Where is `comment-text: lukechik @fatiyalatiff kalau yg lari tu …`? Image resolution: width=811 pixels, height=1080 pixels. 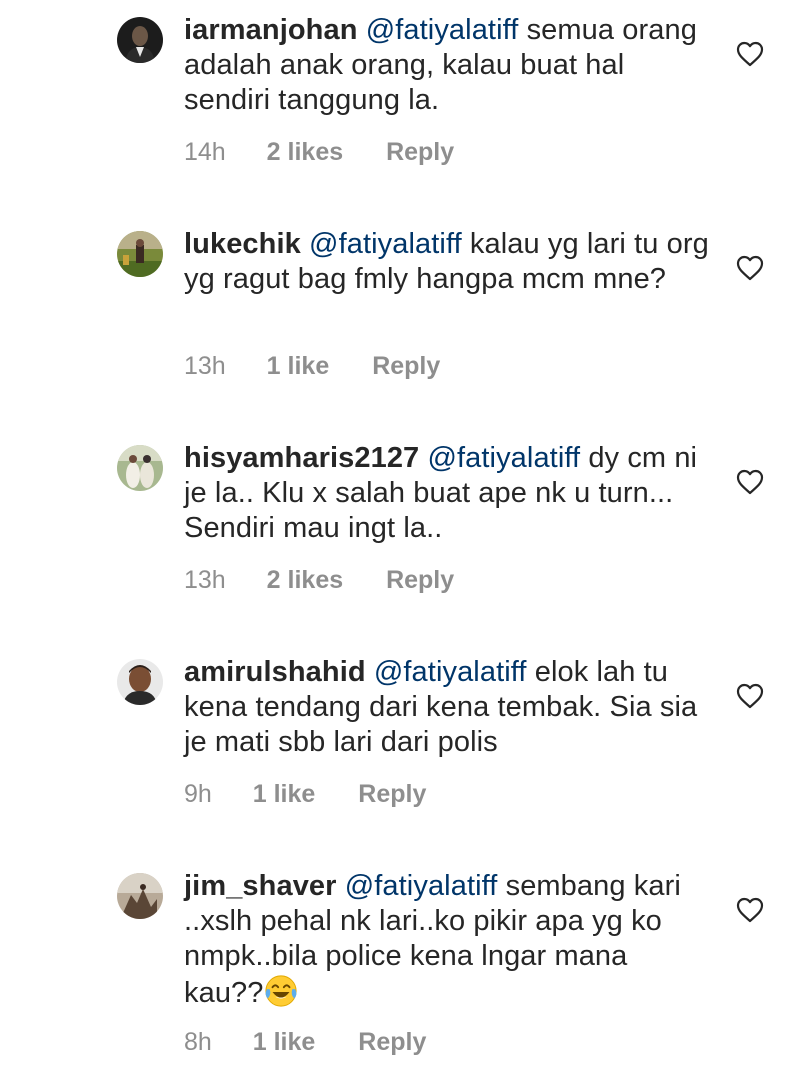
comment-text: lukechik @fatiyalatiff kalau yg lari tu … is located at coordinates (449, 262).